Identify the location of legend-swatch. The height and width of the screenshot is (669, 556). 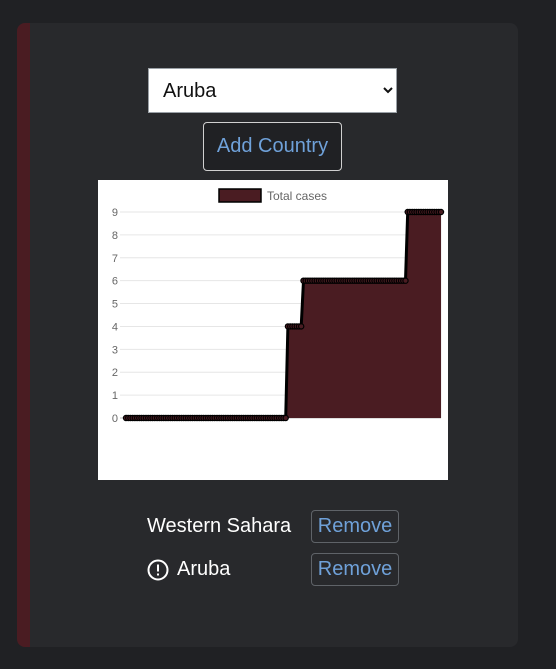
(240, 195).